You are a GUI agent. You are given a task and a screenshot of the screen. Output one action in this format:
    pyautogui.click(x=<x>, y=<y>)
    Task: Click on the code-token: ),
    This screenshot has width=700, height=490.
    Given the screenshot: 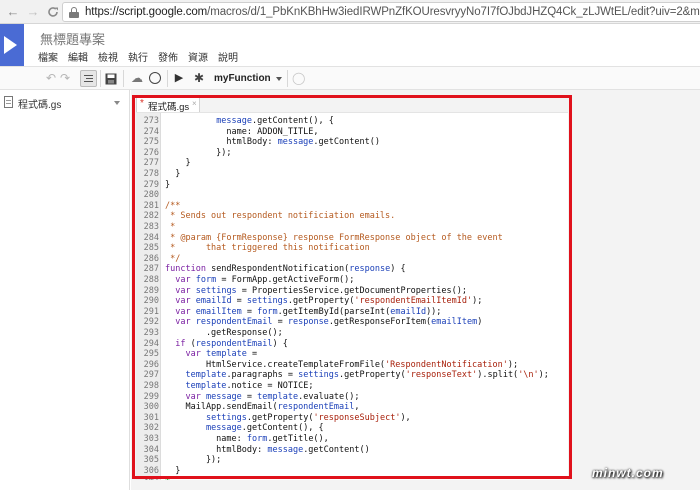 What is the action you would take?
    pyautogui.click(x=405, y=417)
    